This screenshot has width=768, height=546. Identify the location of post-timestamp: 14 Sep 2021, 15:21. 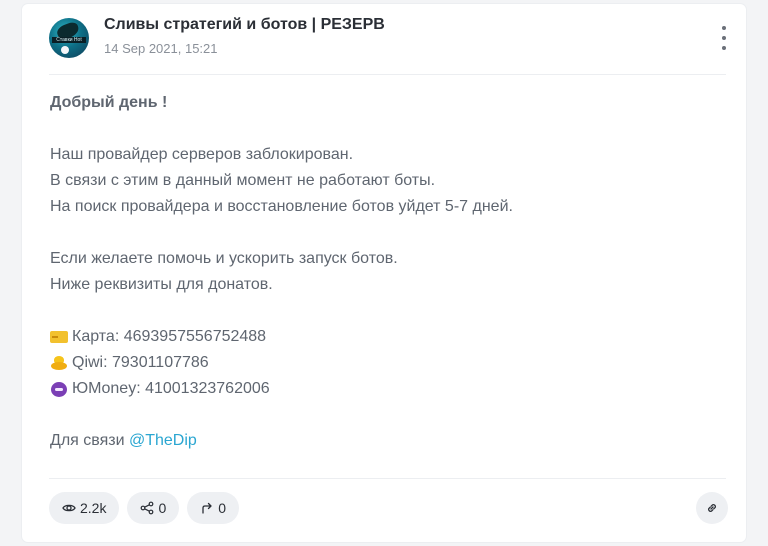
(161, 48).